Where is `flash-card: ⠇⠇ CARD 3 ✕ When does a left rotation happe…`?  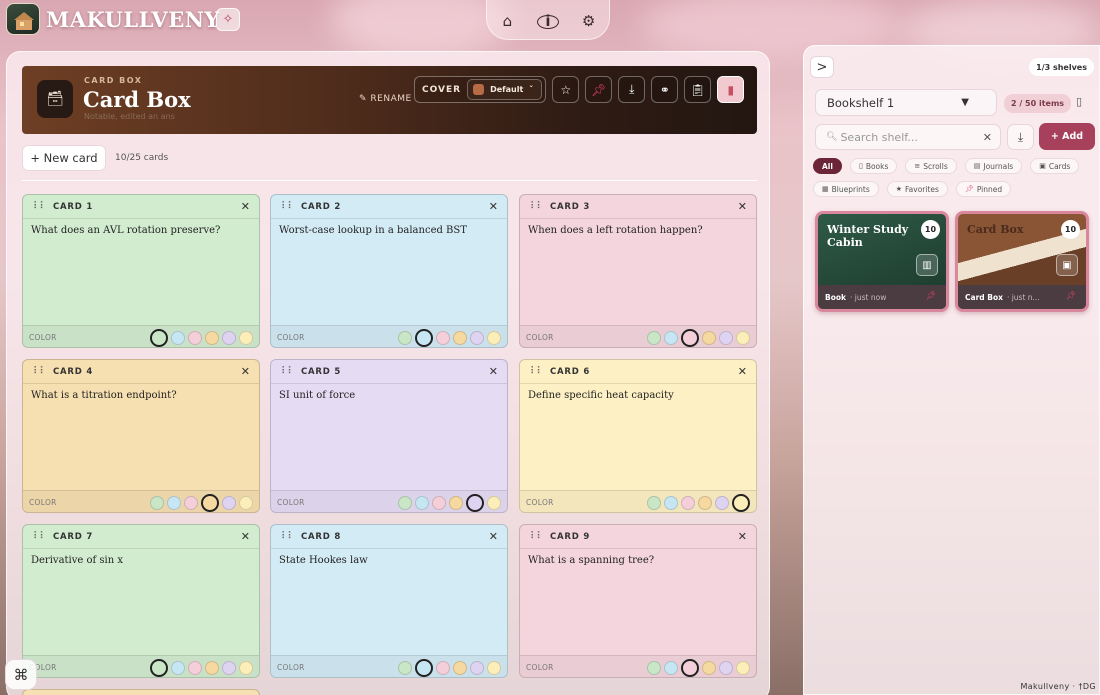
flash-card: ⠇⠇ CARD 3 ✕ When does a left rotation happe… is located at coordinates (638, 271).